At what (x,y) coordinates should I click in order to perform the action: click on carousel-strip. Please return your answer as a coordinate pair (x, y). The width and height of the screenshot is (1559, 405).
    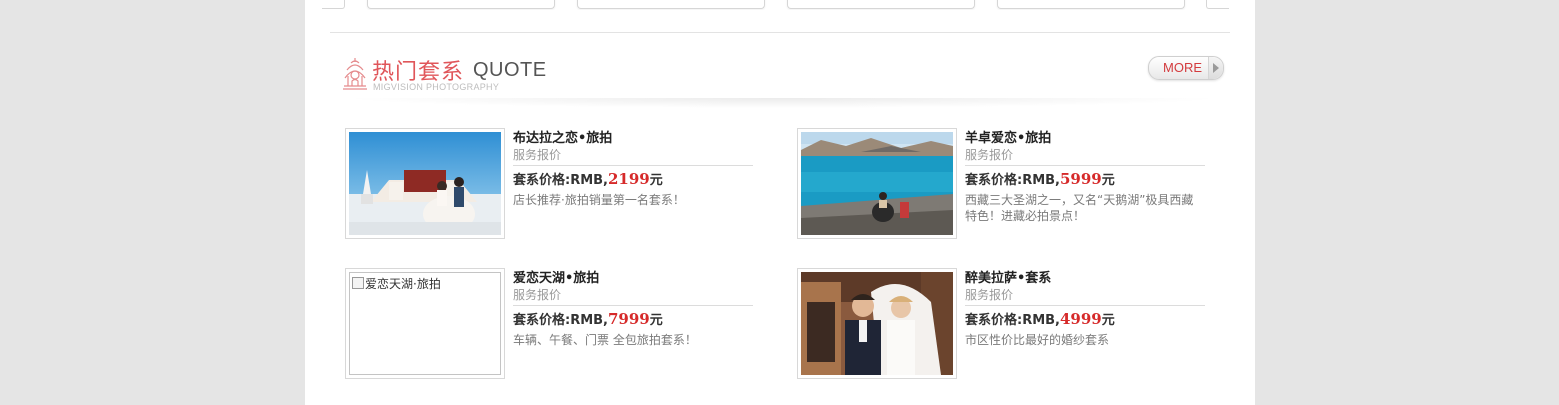
    Looking at the image, I should click on (780, 5).